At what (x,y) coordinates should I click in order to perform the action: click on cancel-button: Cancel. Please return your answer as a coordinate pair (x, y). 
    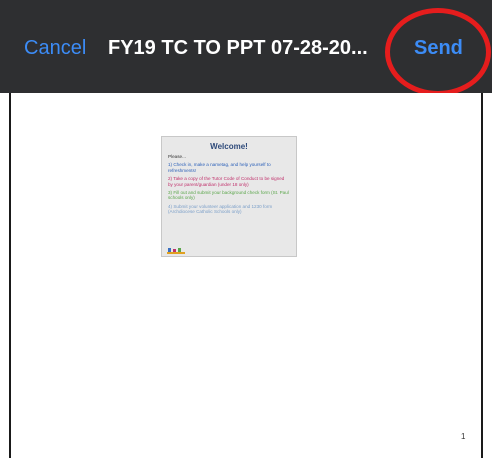
    Looking at the image, I should click on (55, 48).